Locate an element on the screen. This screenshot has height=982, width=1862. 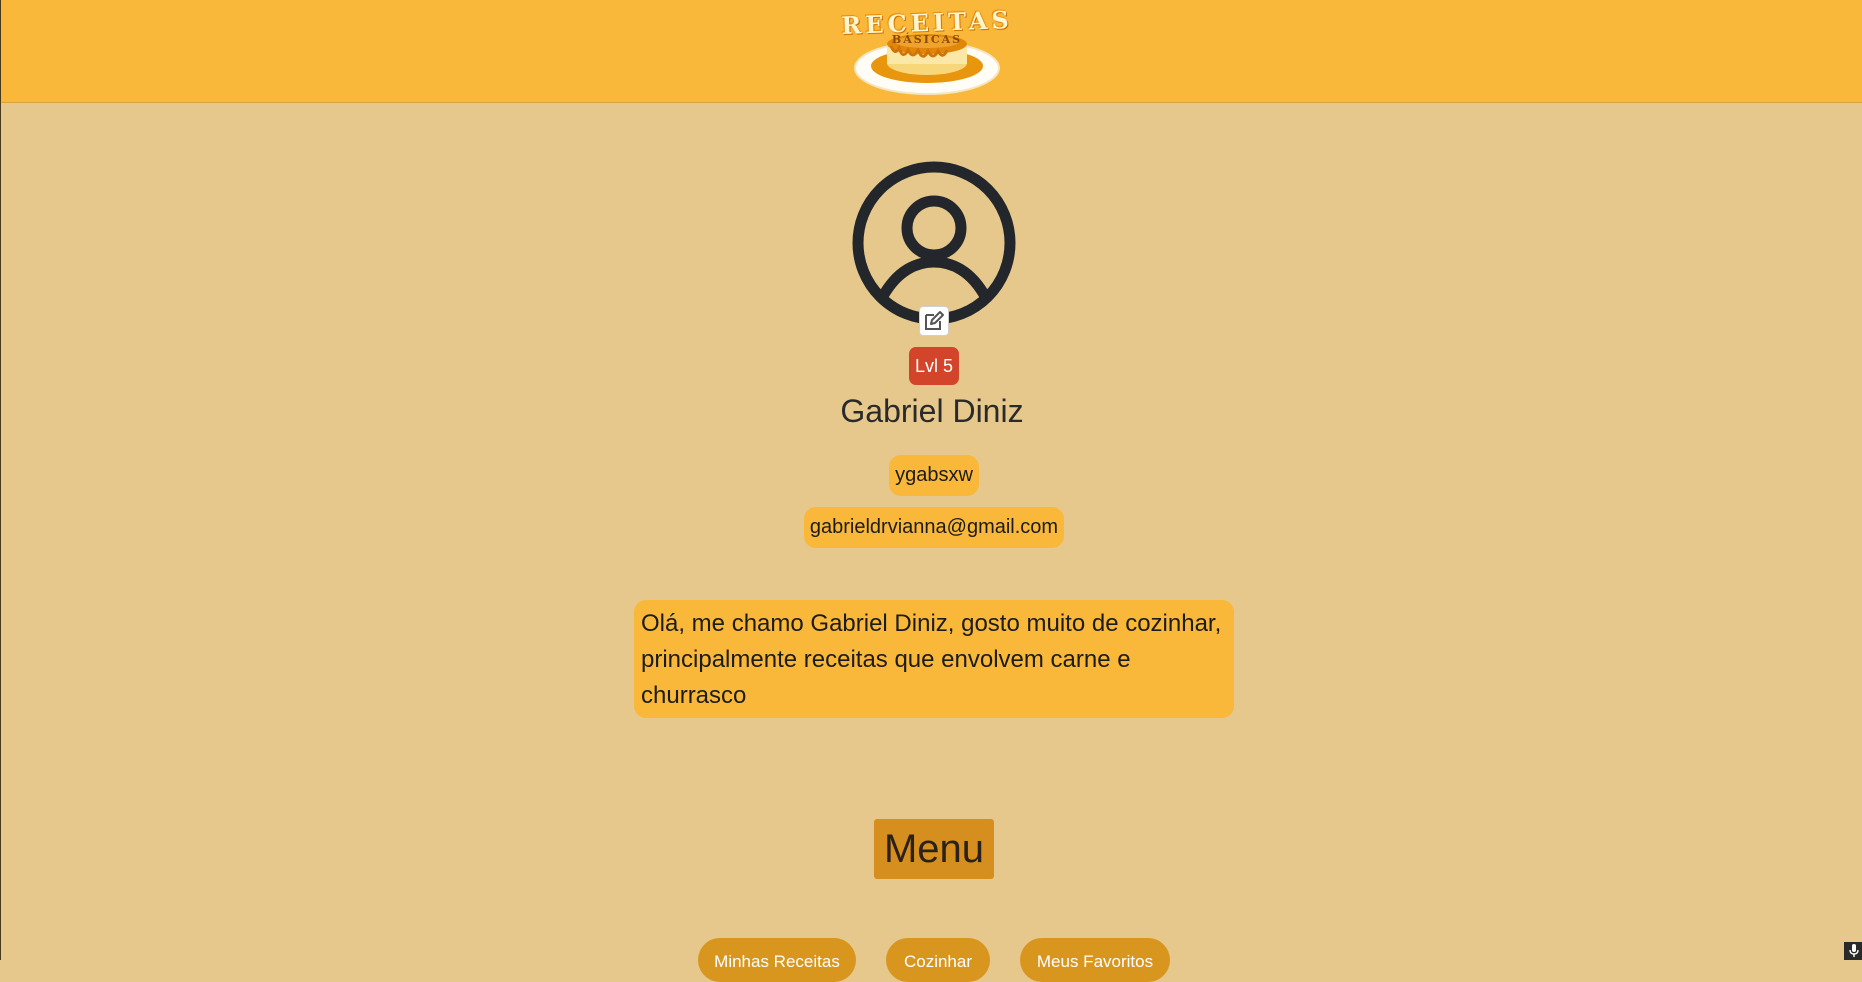
level-badge: Lvl 5 is located at coordinates (934, 366).